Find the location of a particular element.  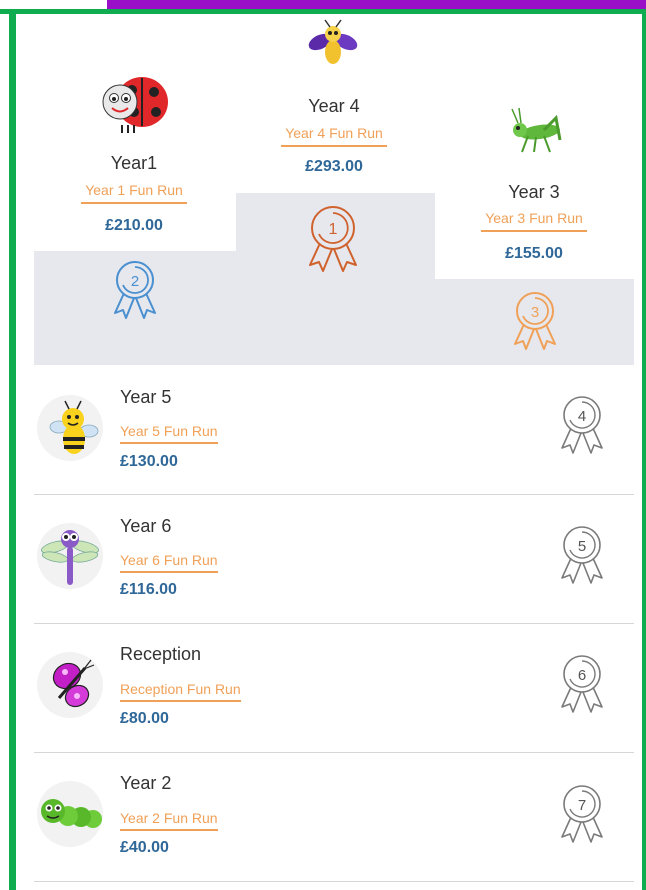

butterfly-icon is located at coordinates (70, 685).